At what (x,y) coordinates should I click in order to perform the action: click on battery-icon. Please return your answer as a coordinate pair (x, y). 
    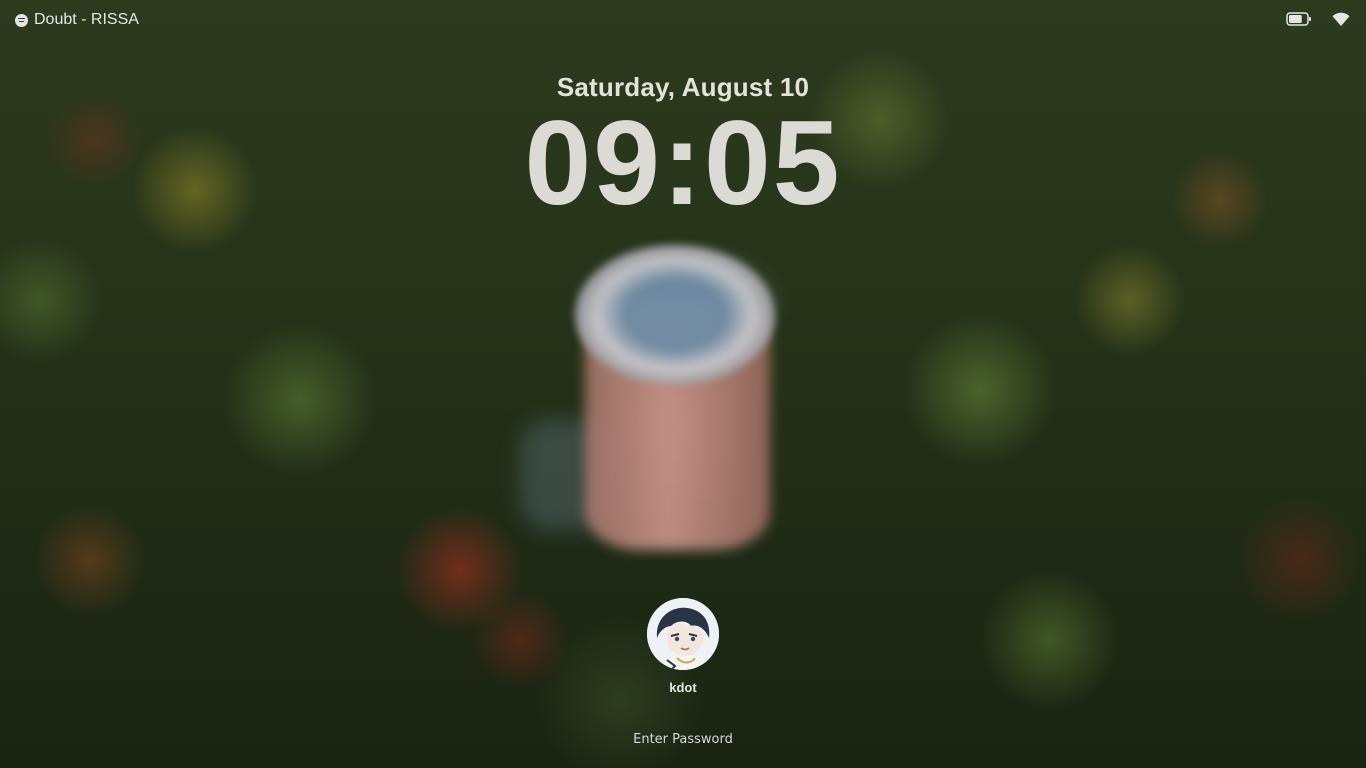
    Looking at the image, I should click on (1299, 19).